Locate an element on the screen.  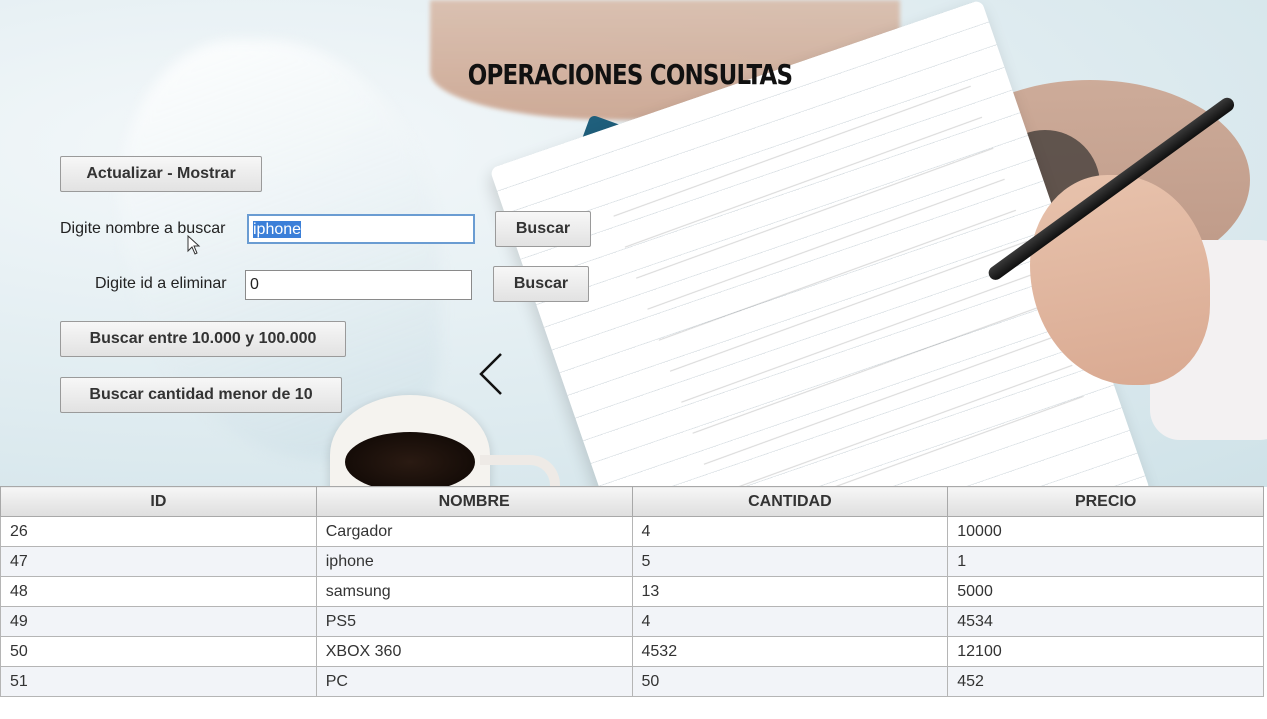
table-row: 48 samsung 13 5000 is located at coordinates (632, 591).